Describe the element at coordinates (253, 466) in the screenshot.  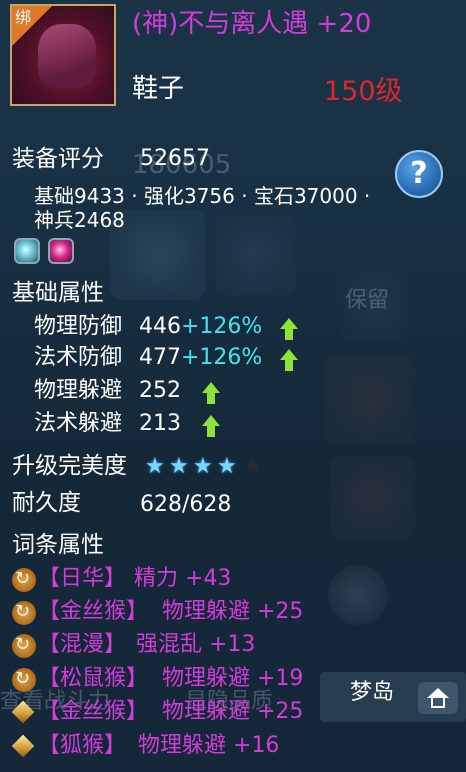
I see `star-empty-icon: ★` at that location.